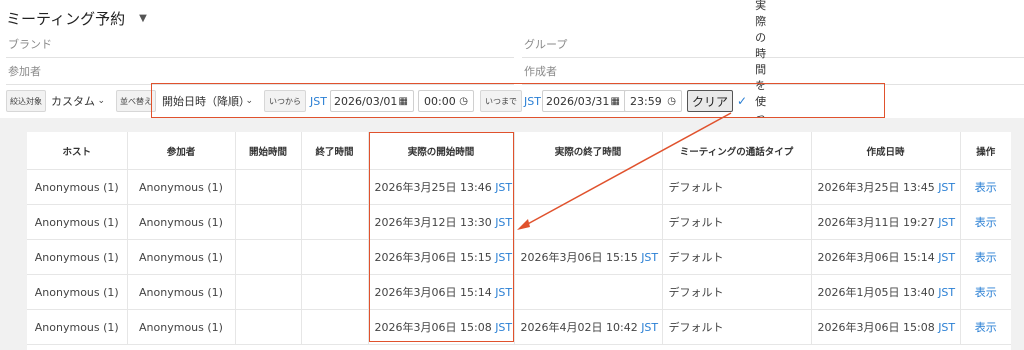 This screenshot has height=350, width=1024. What do you see at coordinates (77, 151) in the screenshot?
I see `column-header: ホスト` at bounding box center [77, 151].